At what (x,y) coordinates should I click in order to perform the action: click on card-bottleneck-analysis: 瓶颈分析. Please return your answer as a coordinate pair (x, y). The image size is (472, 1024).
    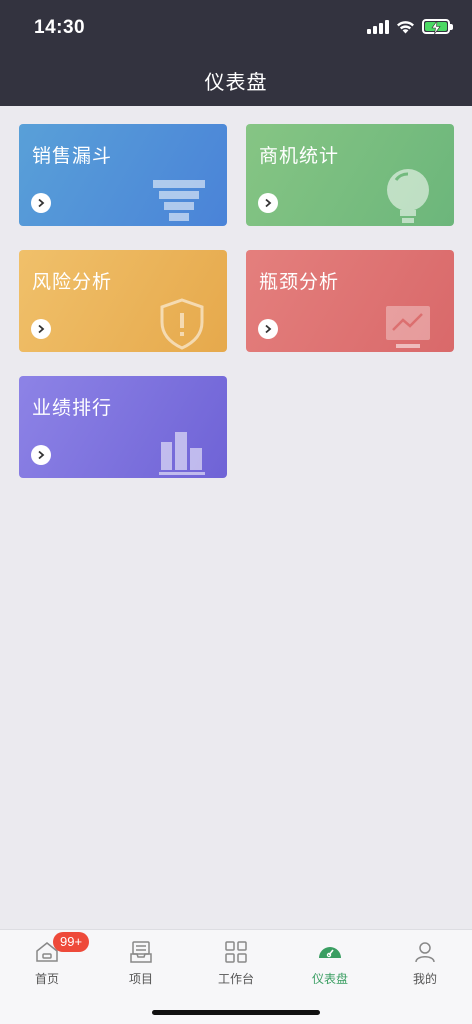
    Looking at the image, I should click on (350, 301).